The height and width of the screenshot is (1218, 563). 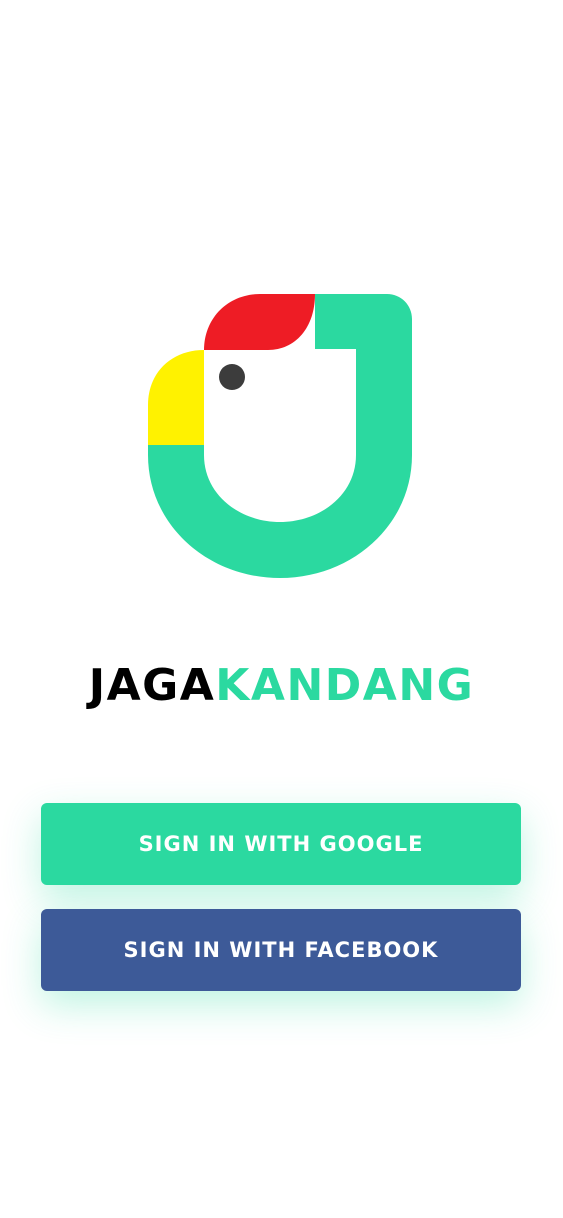 What do you see at coordinates (345, 685) in the screenshot?
I see `app-title-kandang: KANDANG` at bounding box center [345, 685].